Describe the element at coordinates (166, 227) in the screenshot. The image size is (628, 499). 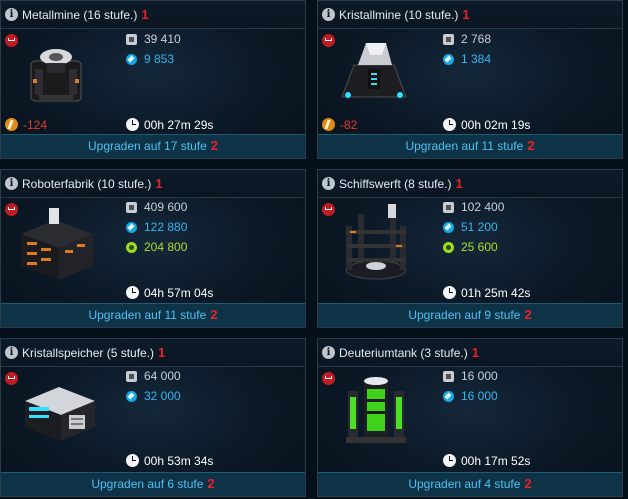
I see `crystal-cost: 122 880` at that location.